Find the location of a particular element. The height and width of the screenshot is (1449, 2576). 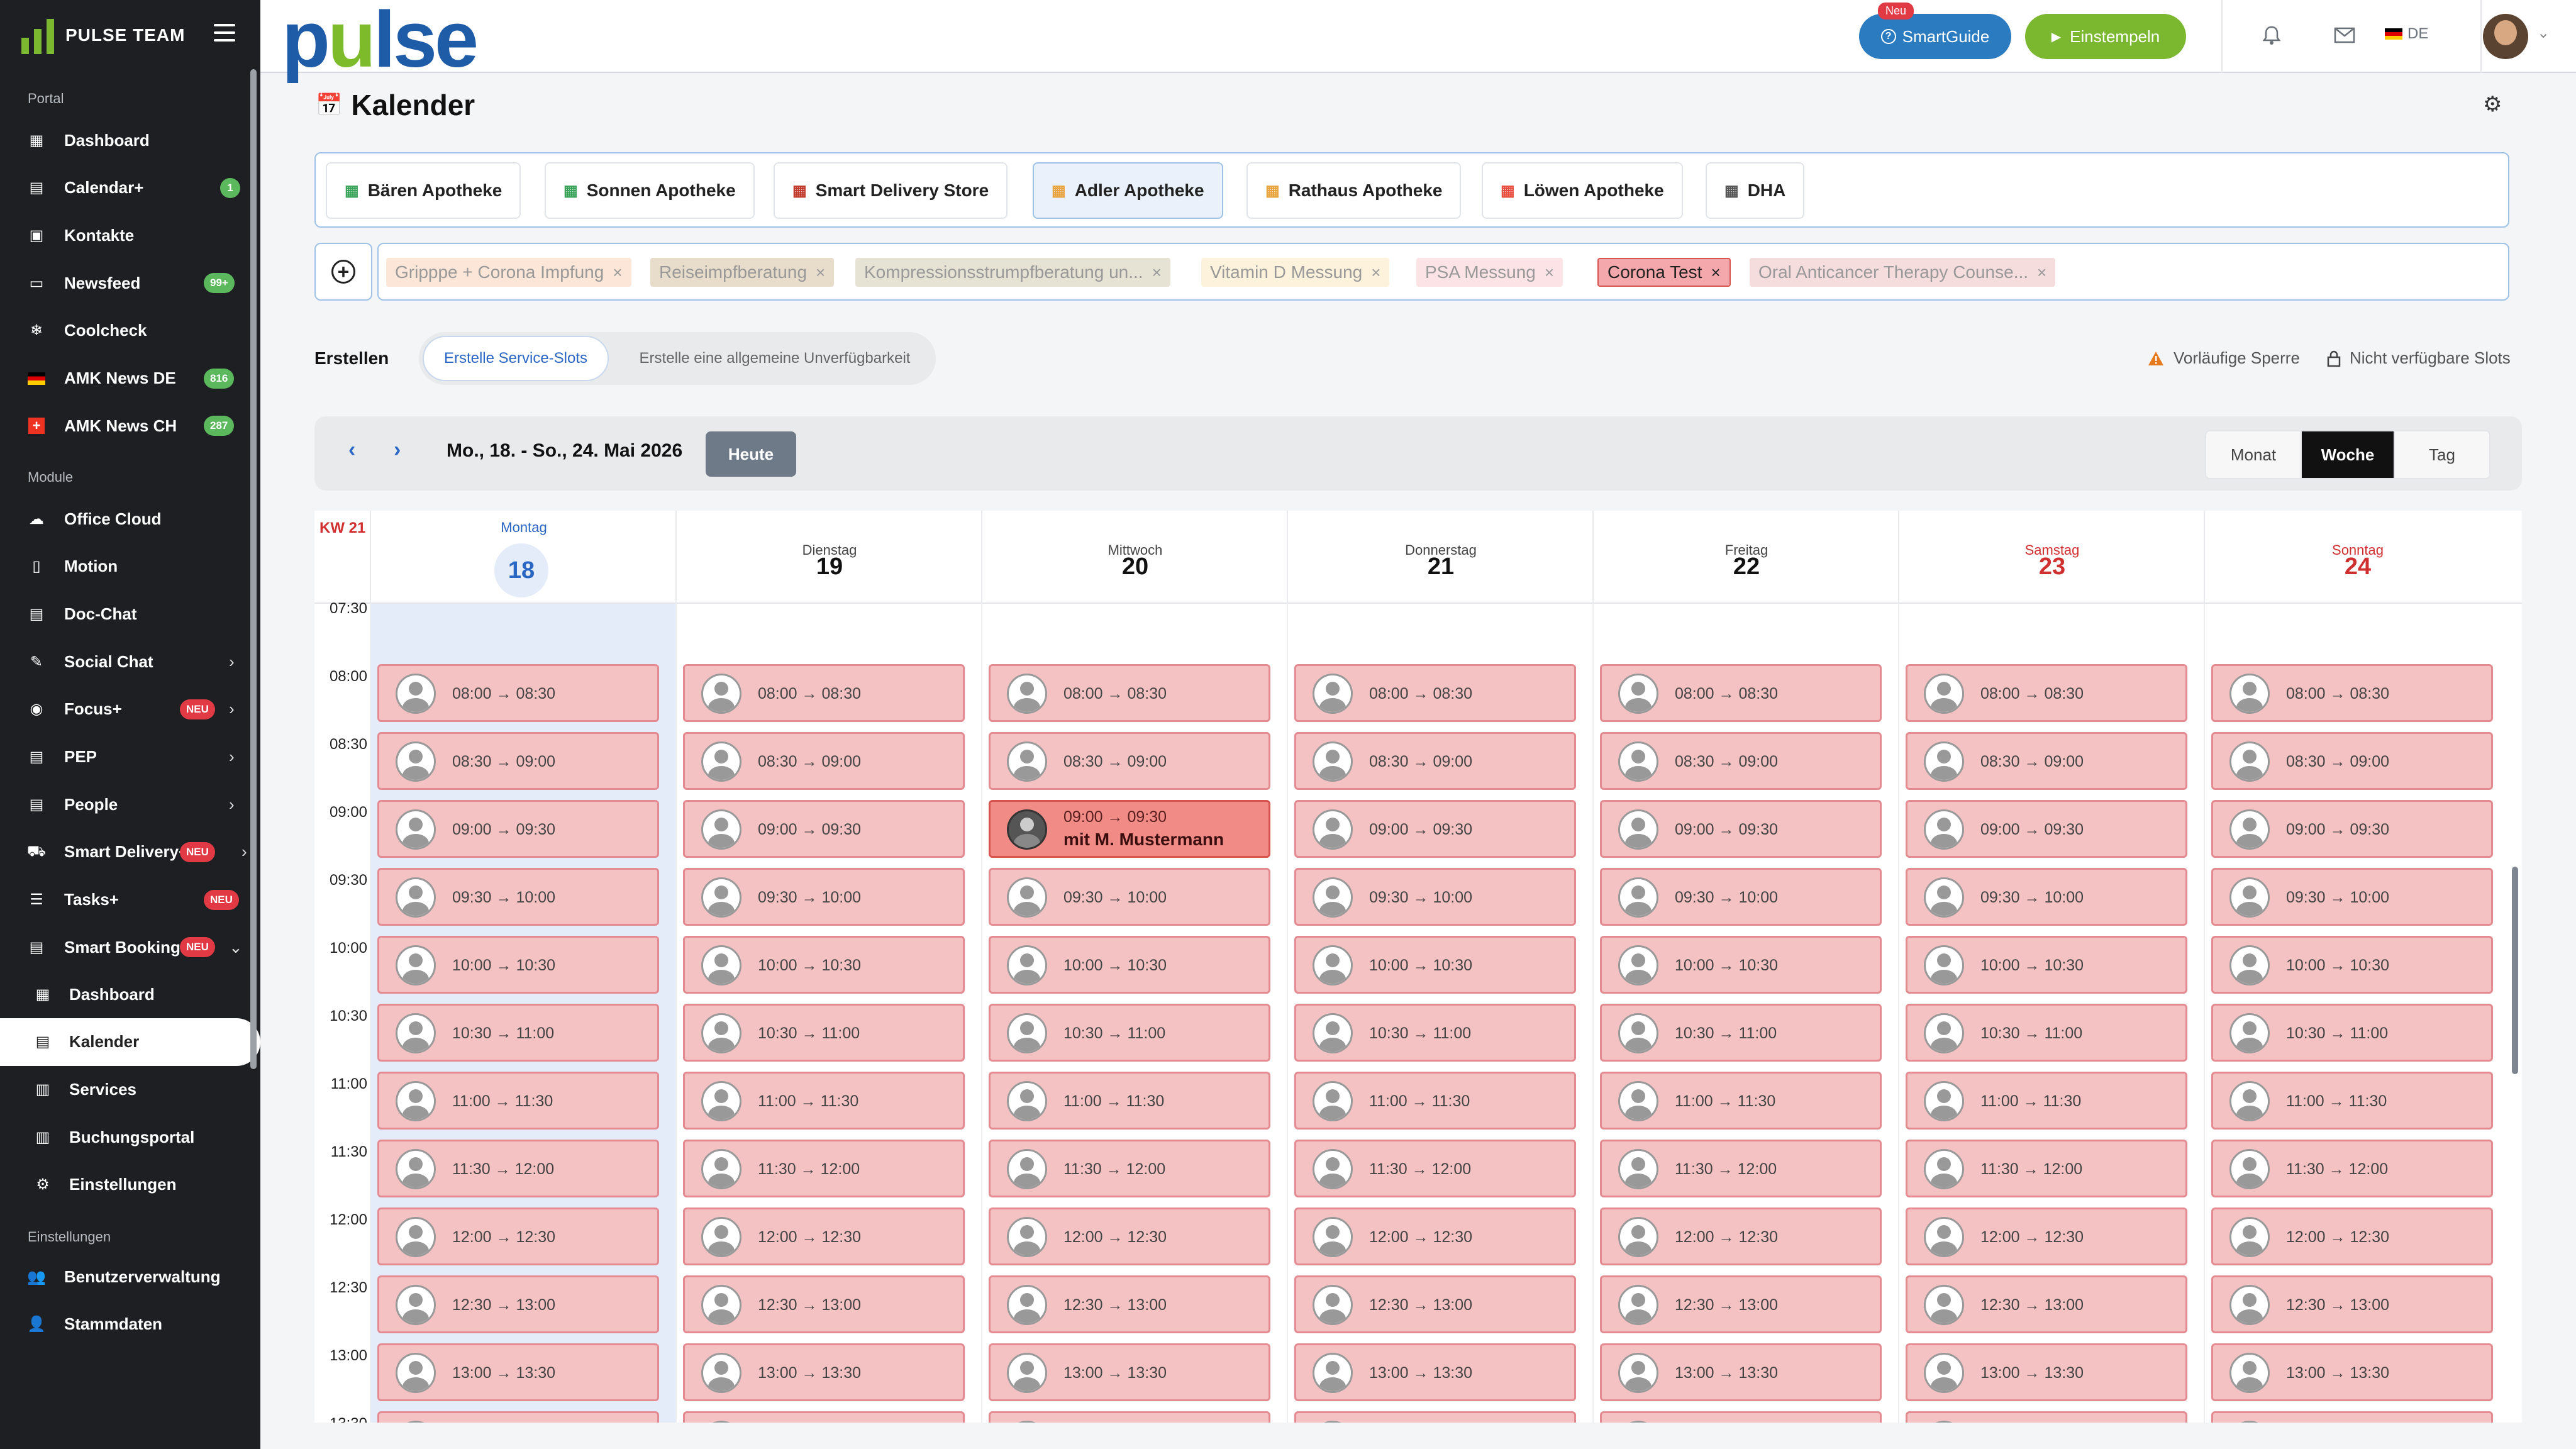

store-tab-löwen-apotheke: ▦ Löwen Apotheke is located at coordinates (1582, 190).